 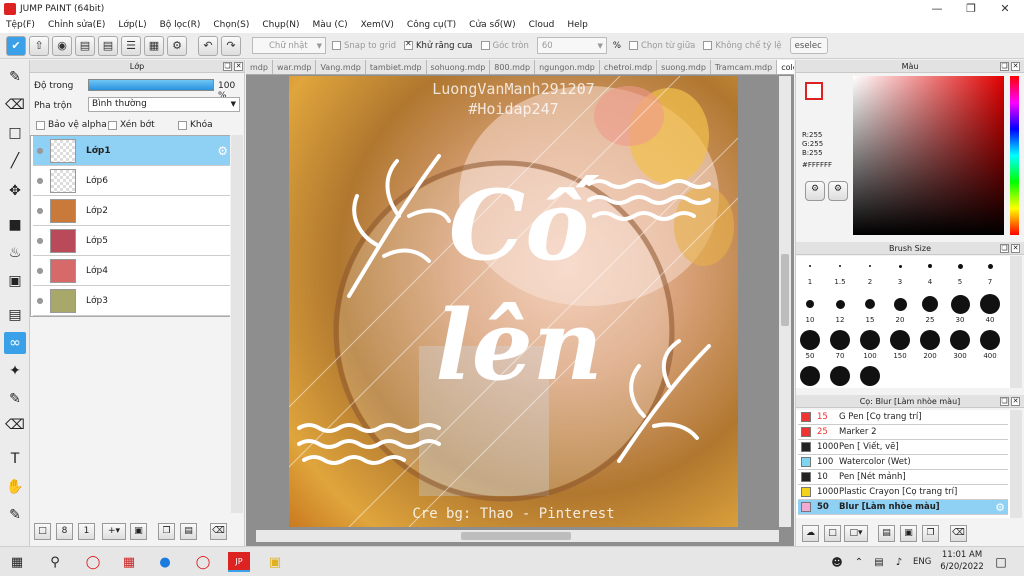 What do you see at coordinates (1015, 401) in the screenshot?
I see `close-panel-icon: ✕` at bounding box center [1015, 401].